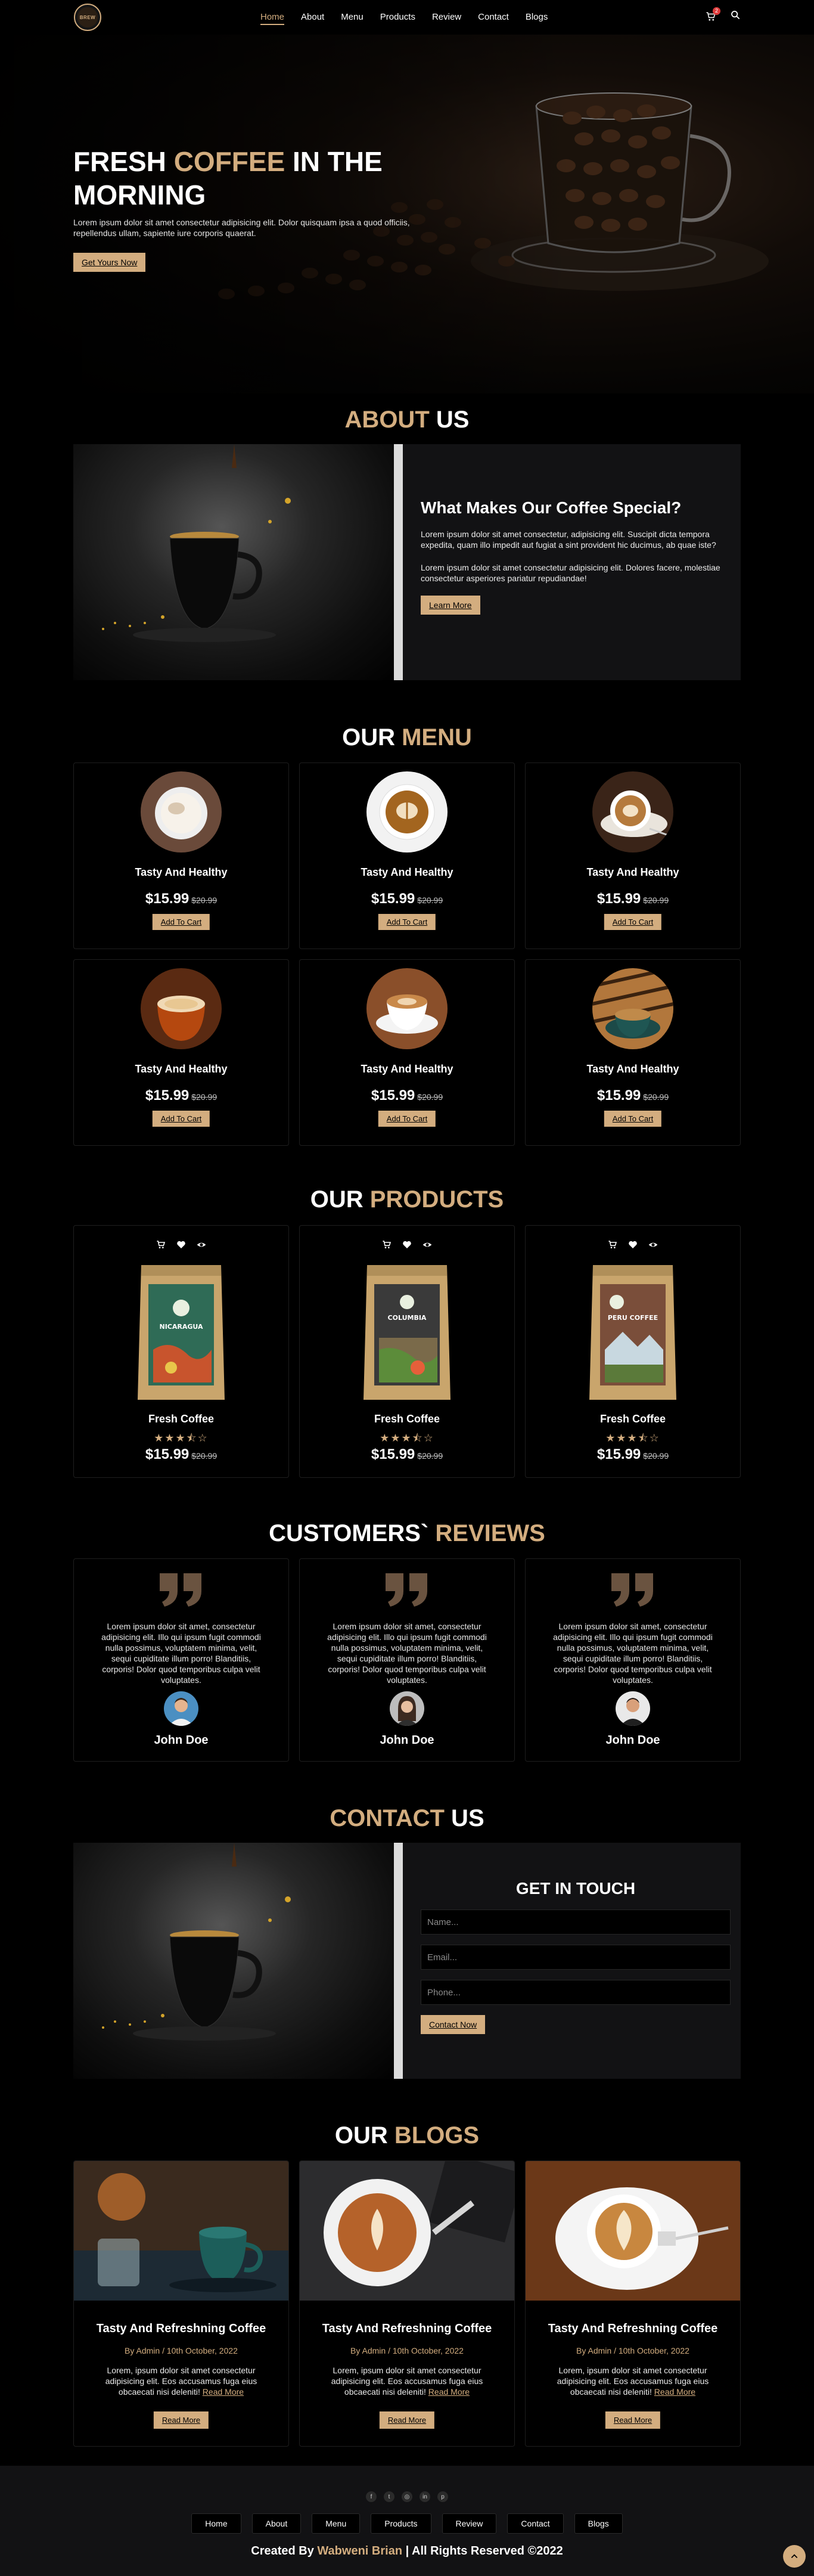 The image size is (814, 2576). Describe the element at coordinates (407, 1533) in the screenshot. I see `reviews-title: CUSTOMERS` REVIEWS` at that location.